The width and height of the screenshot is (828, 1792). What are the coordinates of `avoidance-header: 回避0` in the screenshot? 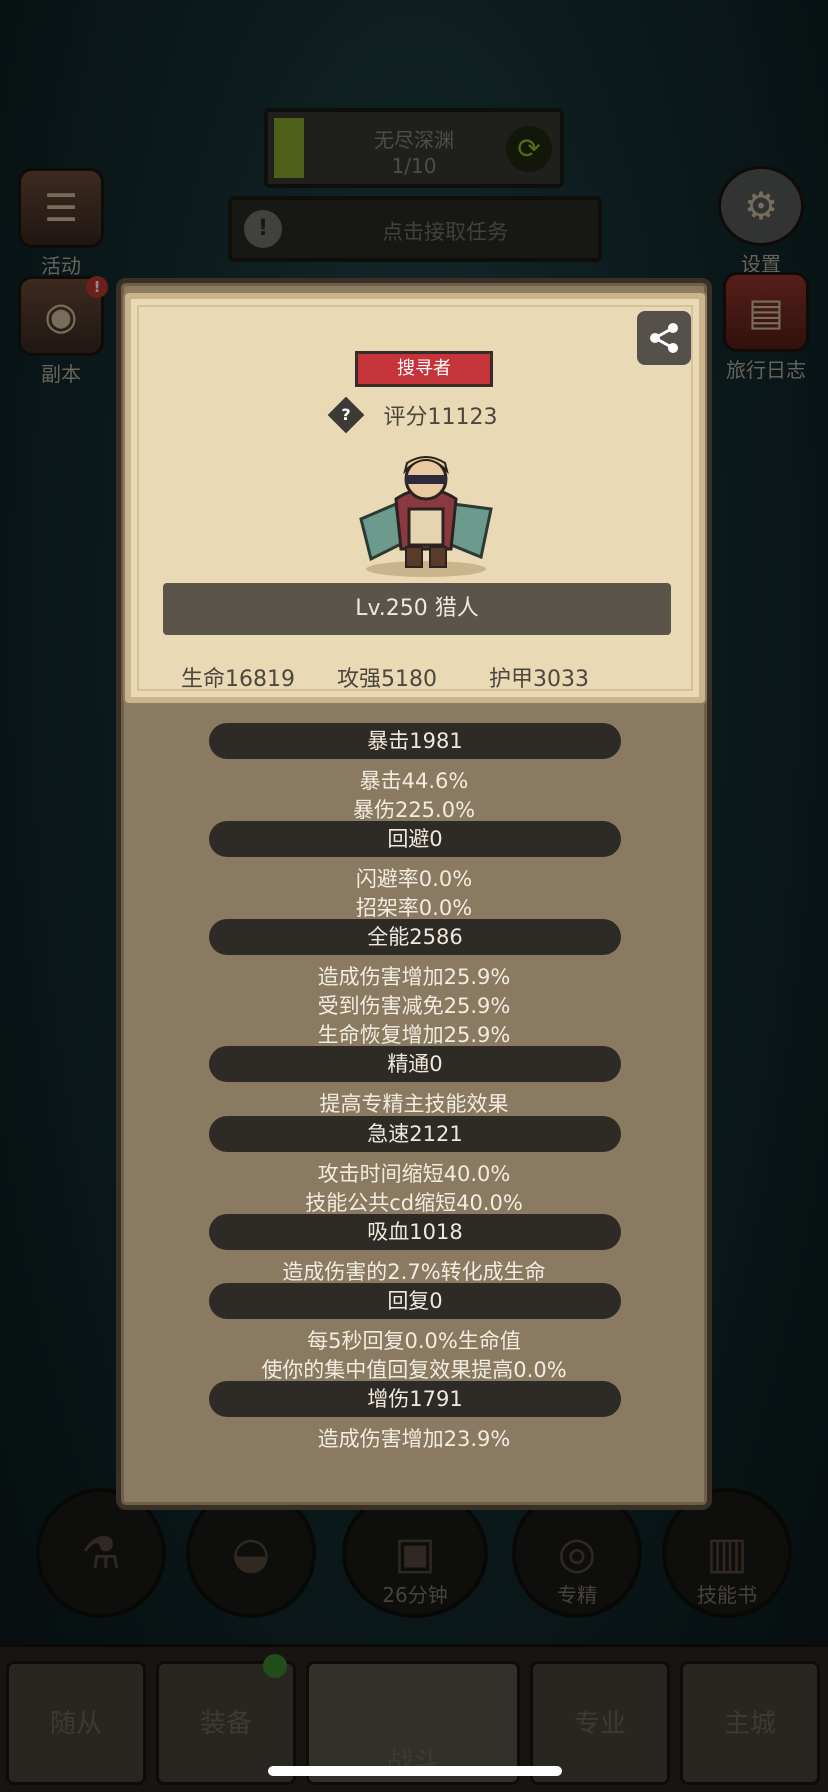 It's located at (415, 839).